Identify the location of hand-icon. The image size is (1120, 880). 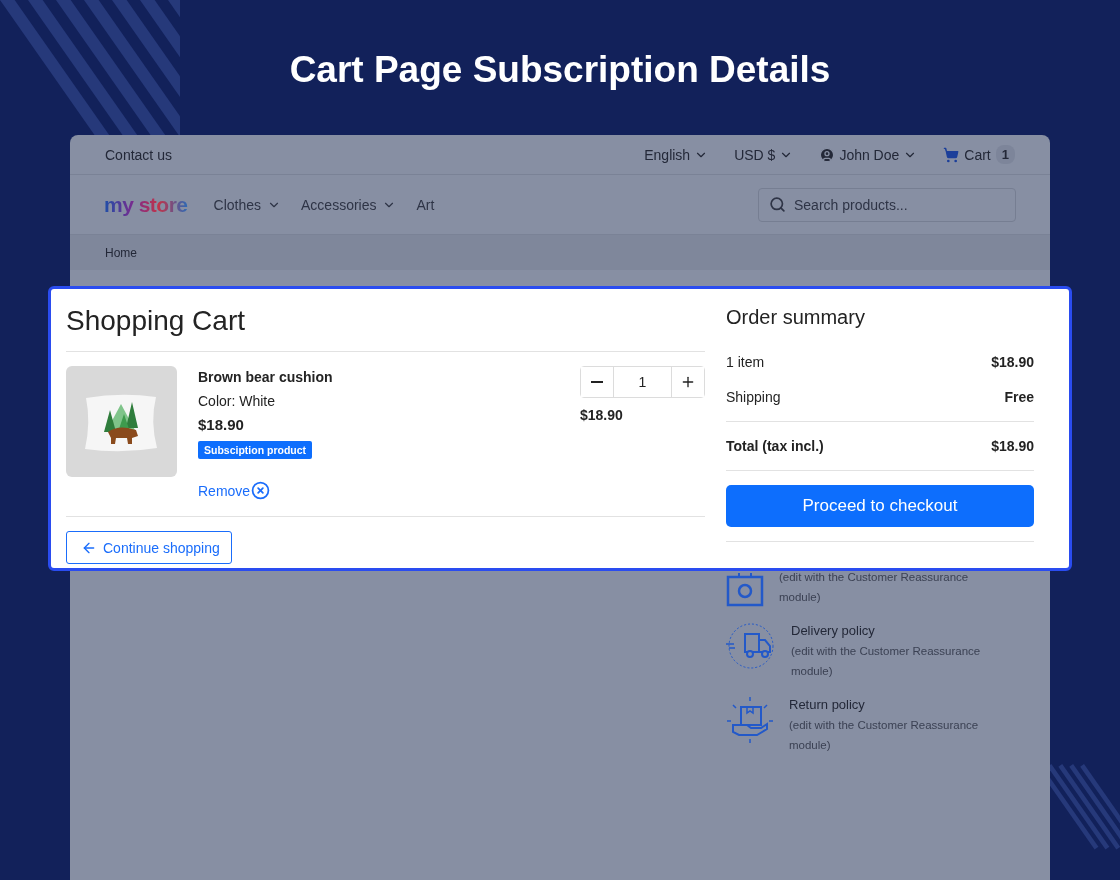
(750, 720).